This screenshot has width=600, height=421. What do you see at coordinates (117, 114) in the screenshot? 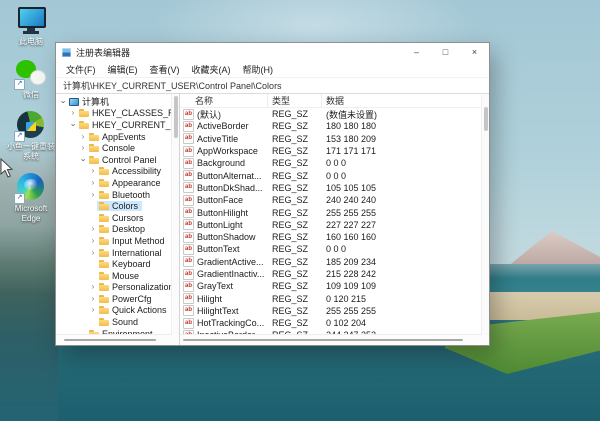
I see `tree-item: › HKEY_CLASSES_ROOT` at bounding box center [117, 114].